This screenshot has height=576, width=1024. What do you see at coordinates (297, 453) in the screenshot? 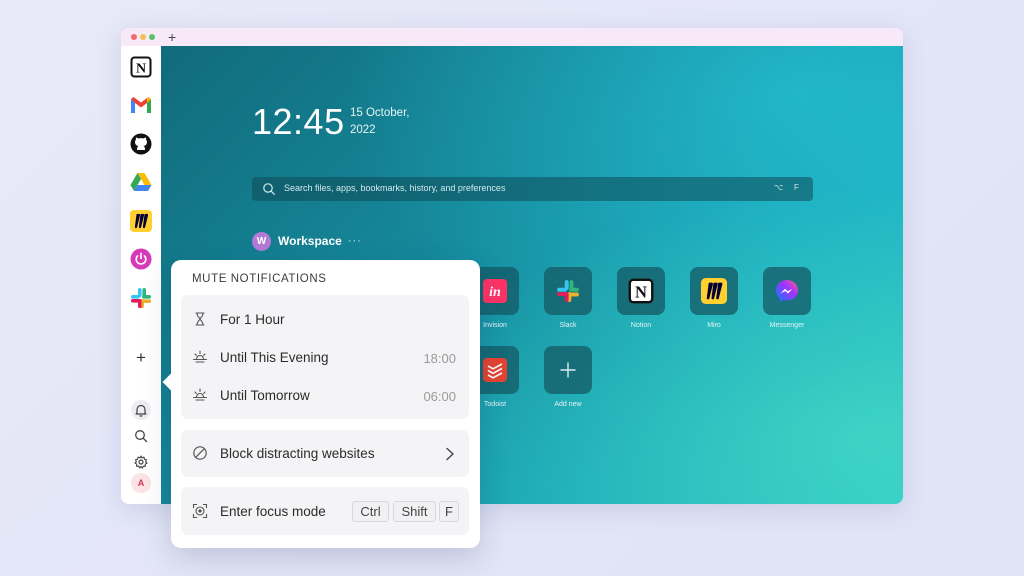
I see `block-websites-label: Block distracting websites` at bounding box center [297, 453].